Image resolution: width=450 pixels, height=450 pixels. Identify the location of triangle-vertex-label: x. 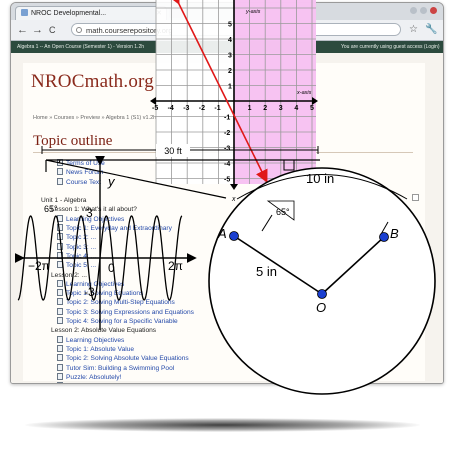
(233, 199).